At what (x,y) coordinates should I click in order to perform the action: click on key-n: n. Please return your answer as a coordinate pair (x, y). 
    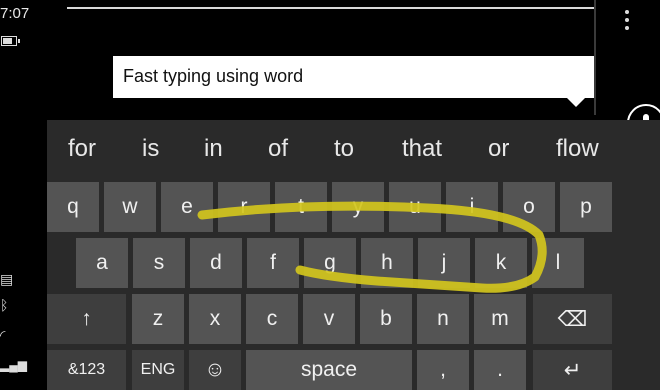
    Looking at the image, I should click on (443, 319).